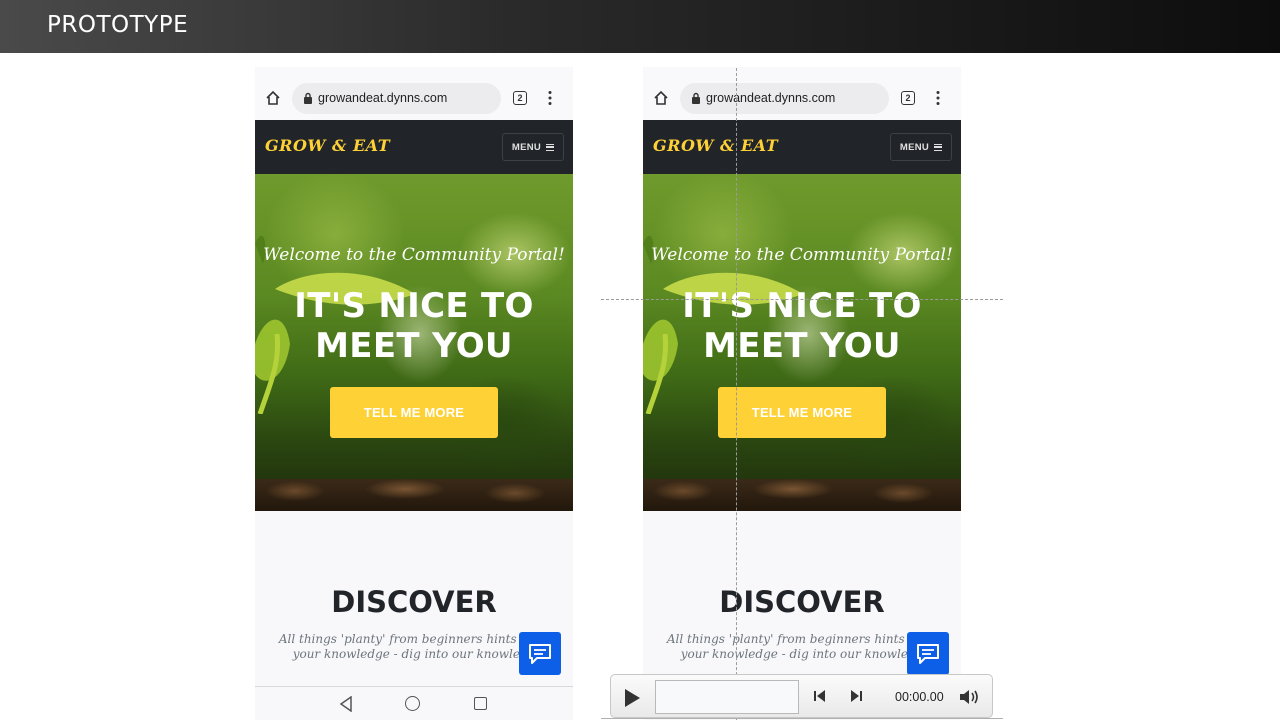 This screenshot has width=1280, height=720. I want to click on volume-icon, so click(970, 697).